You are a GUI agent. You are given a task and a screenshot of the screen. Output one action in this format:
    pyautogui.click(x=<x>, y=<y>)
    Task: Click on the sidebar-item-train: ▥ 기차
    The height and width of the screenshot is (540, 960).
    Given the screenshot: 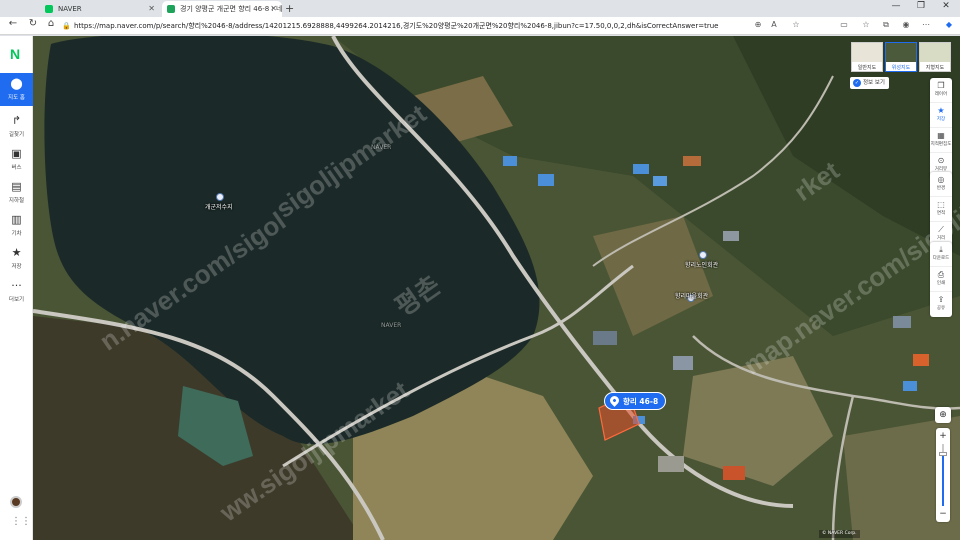 What is the action you would take?
    pyautogui.click(x=16, y=225)
    